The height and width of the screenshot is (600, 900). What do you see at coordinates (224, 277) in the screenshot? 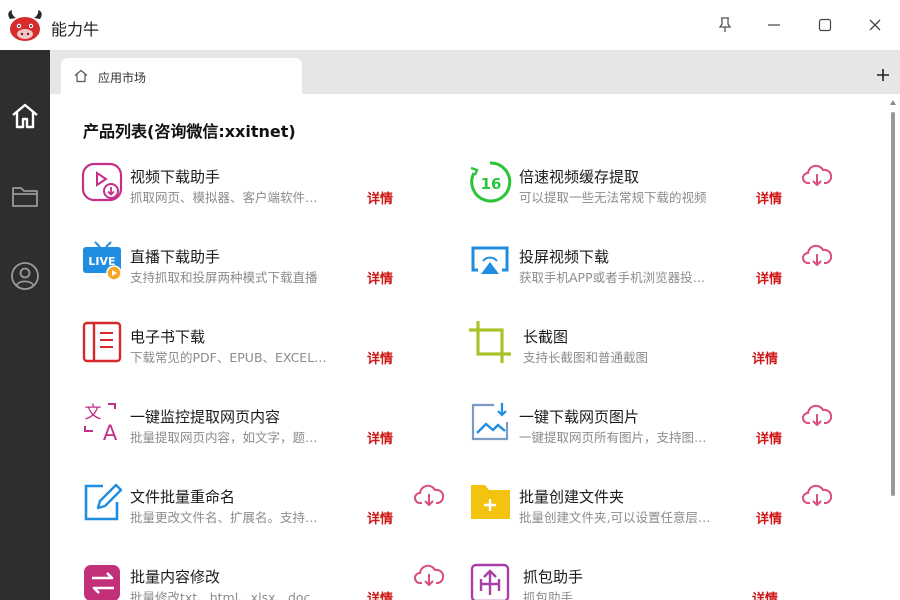
I see `product-desc: 支持抓取和投屏两种模式下载直播` at bounding box center [224, 277].